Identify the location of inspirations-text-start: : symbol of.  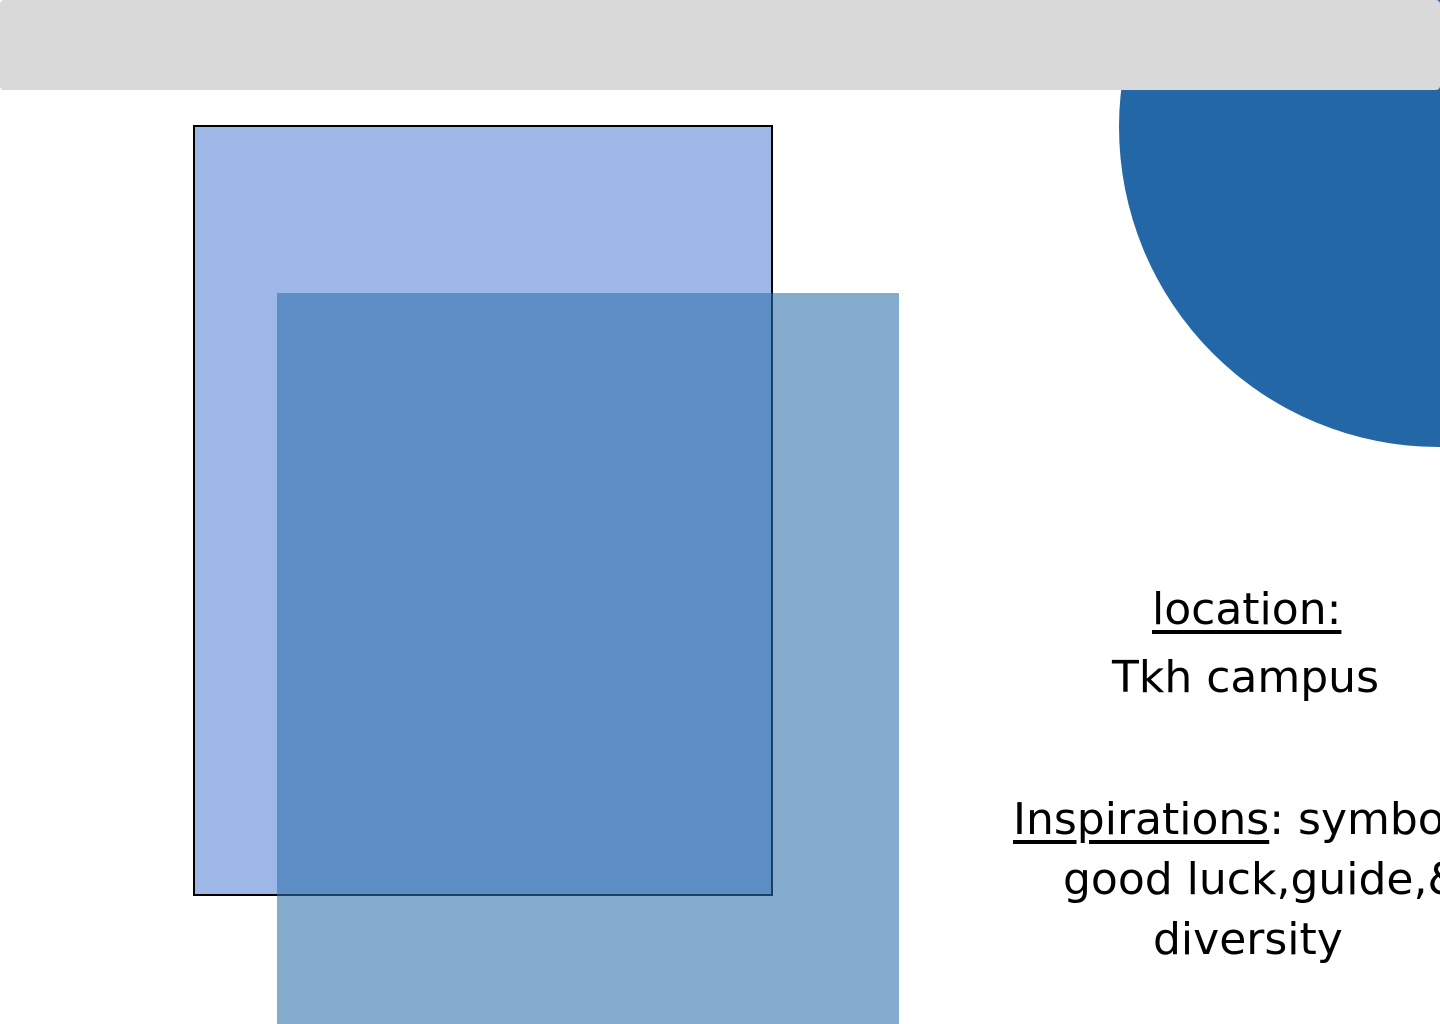
(1354, 819).